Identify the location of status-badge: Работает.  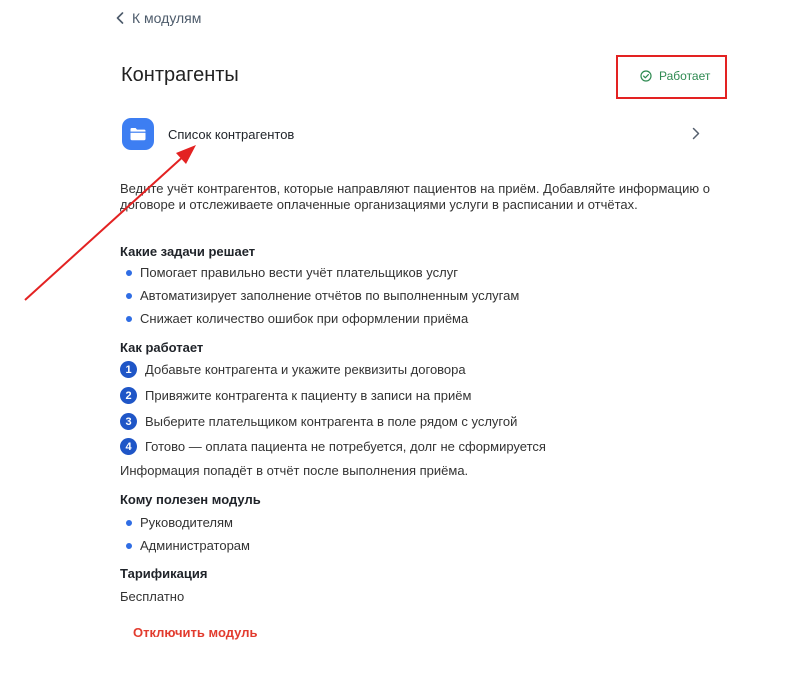
(675, 76).